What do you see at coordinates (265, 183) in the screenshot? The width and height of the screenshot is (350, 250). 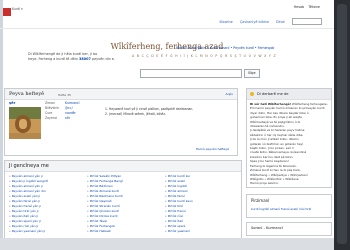 I see `about-line: Hemû proje azad in.` at bounding box center [265, 183].